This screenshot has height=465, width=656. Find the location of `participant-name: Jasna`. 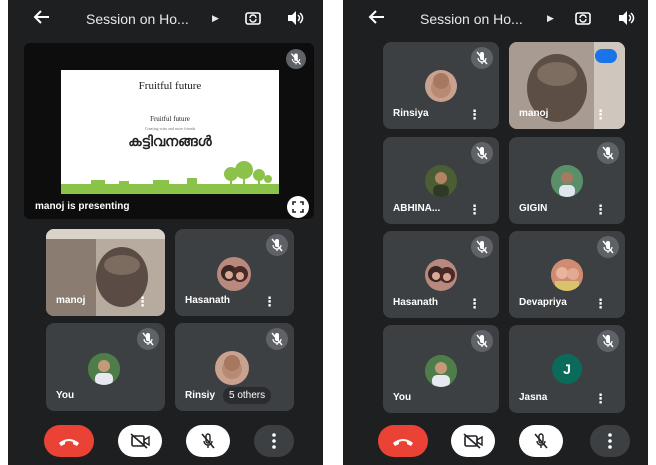

participant-name: Jasna is located at coordinates (533, 397).